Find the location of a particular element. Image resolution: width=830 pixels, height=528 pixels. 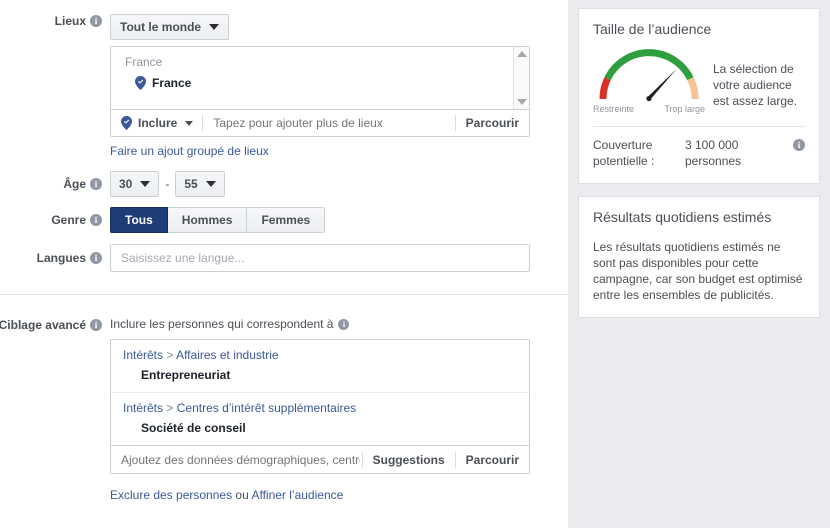

advanced-targeting-label: Ciblage avancé i is located at coordinates (55, 325).